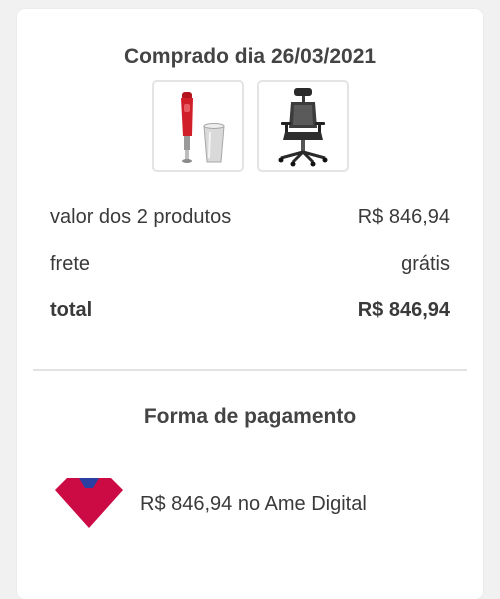 This screenshot has height=599, width=500. What do you see at coordinates (250, 217) in the screenshot?
I see `items-value-row: valor dos 2 produtos R$ 846,94` at bounding box center [250, 217].